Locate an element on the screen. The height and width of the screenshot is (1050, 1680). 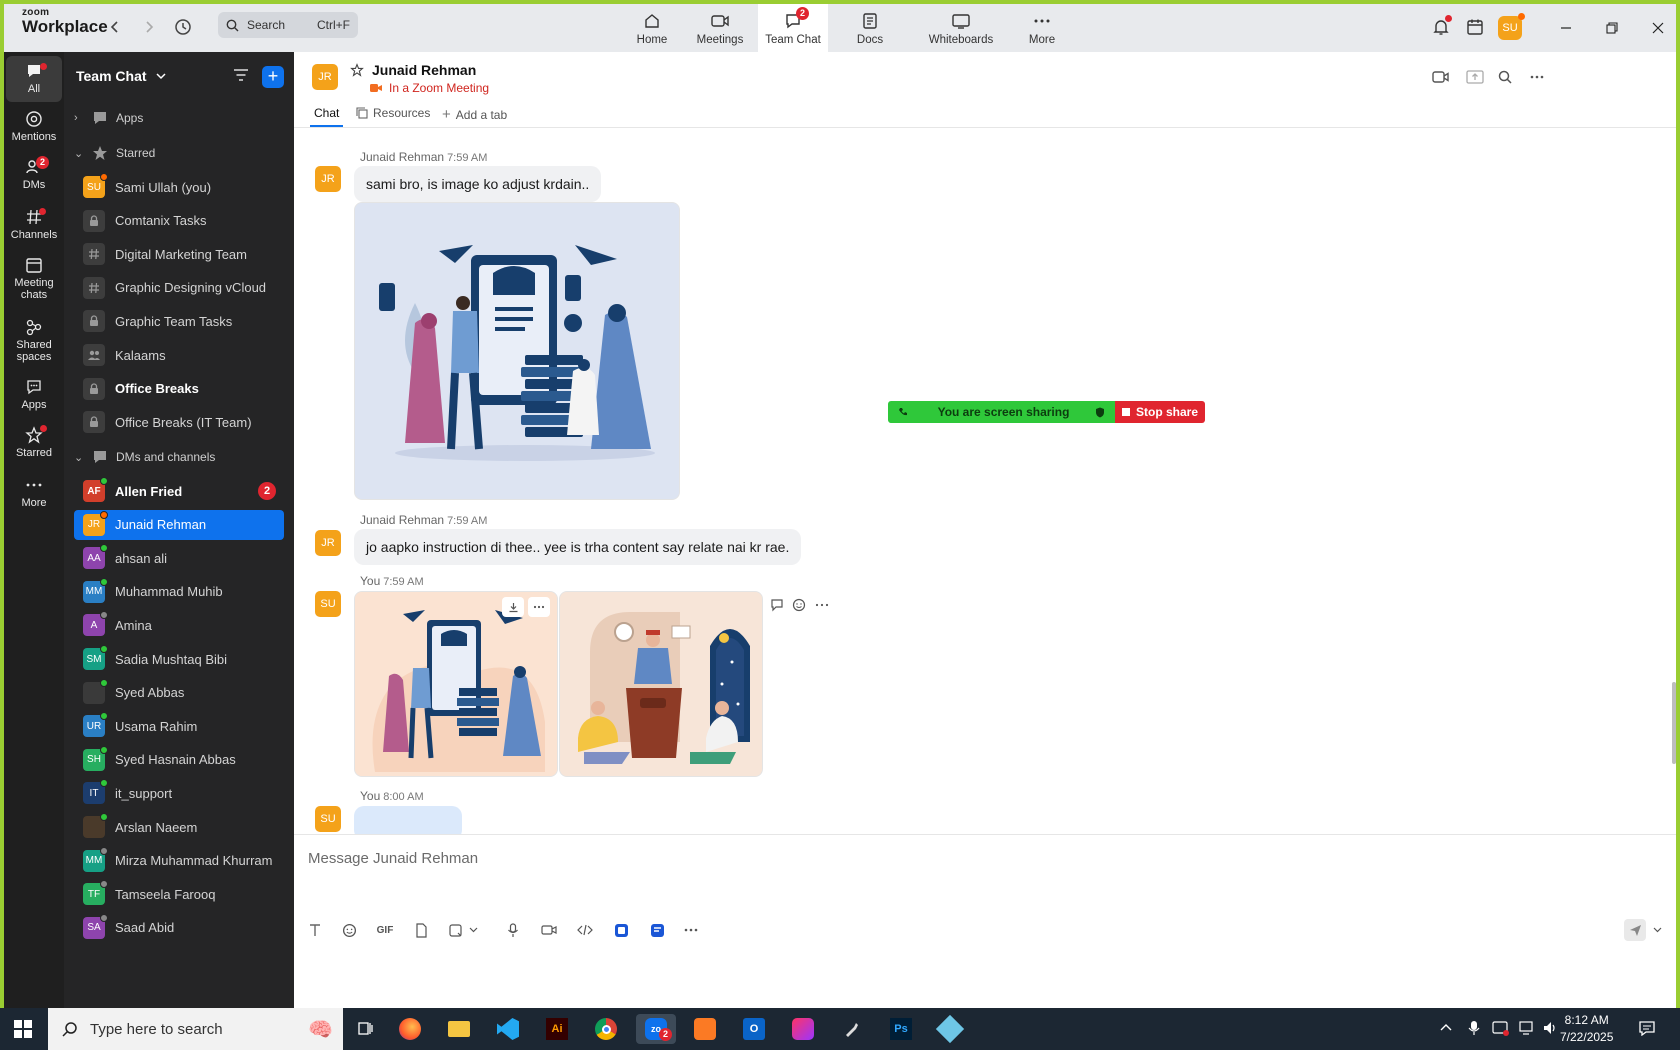
code-snippet-icon is located at coordinates (585, 930).